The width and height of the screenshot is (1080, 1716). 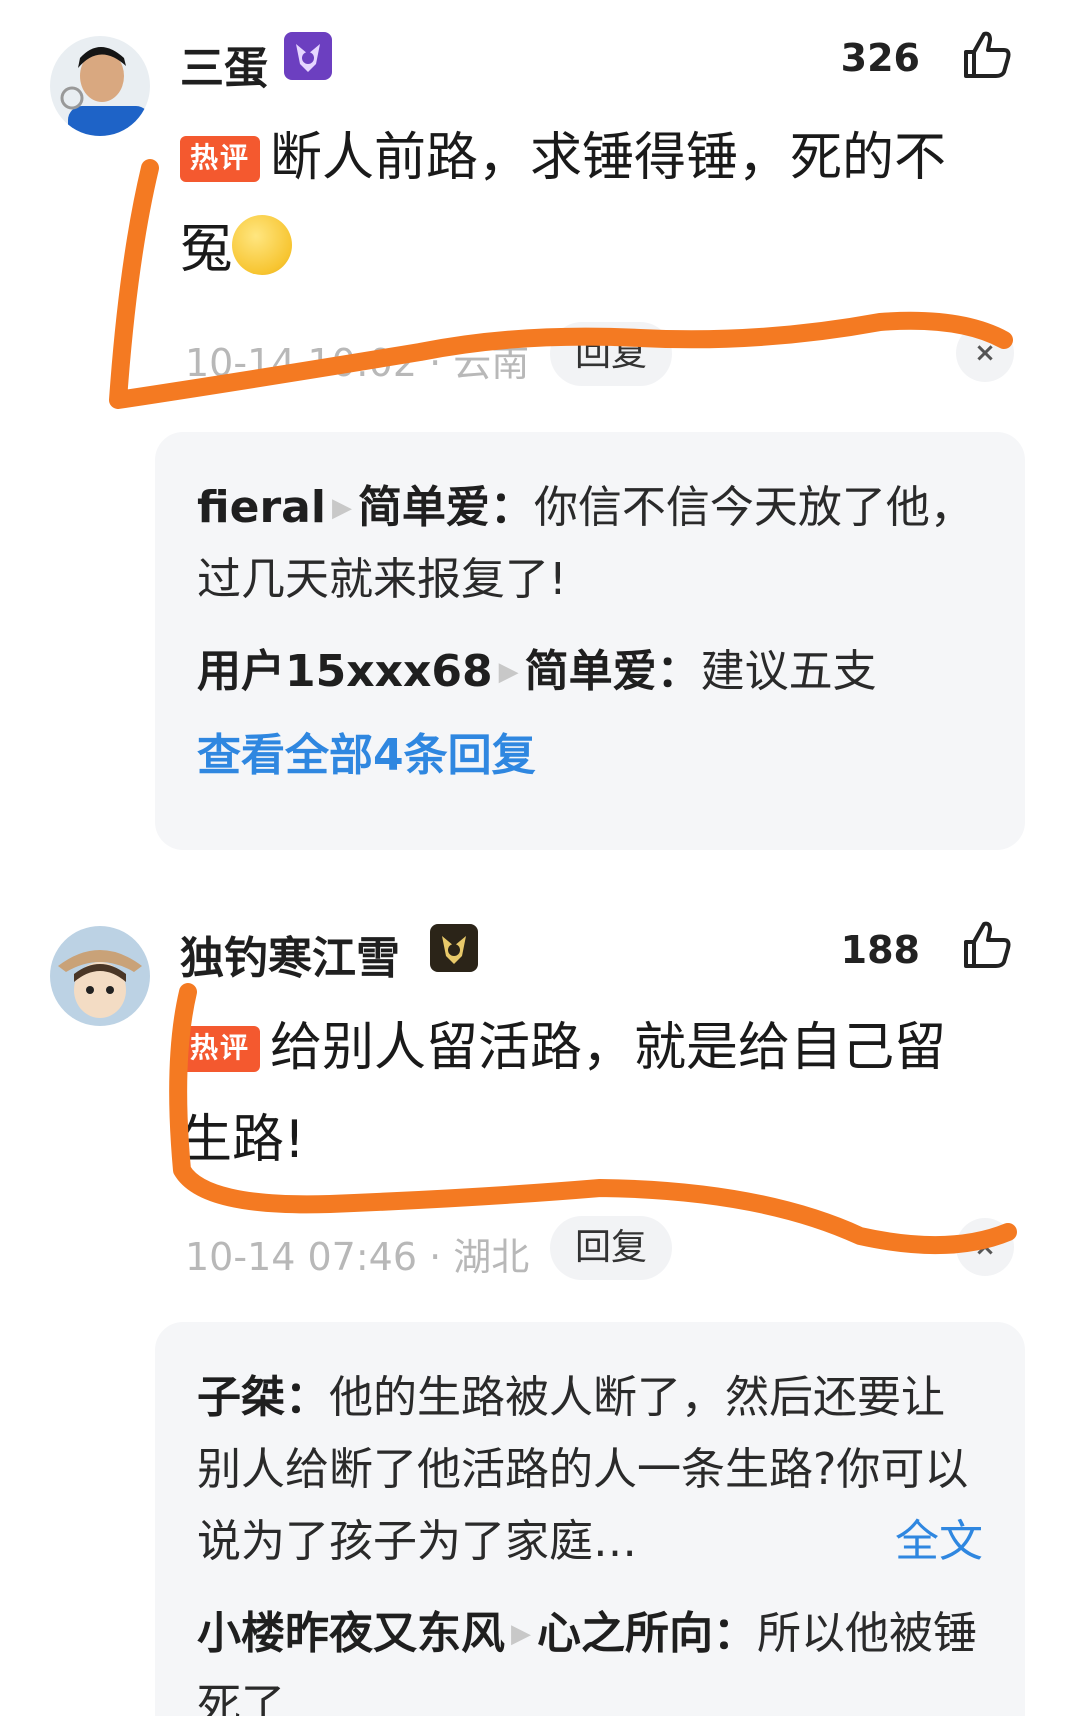 I want to click on reply-item: 小楼昨夜又东风 ▶ 心之所向：所以他被锤死了, so click(x=590, y=1657).